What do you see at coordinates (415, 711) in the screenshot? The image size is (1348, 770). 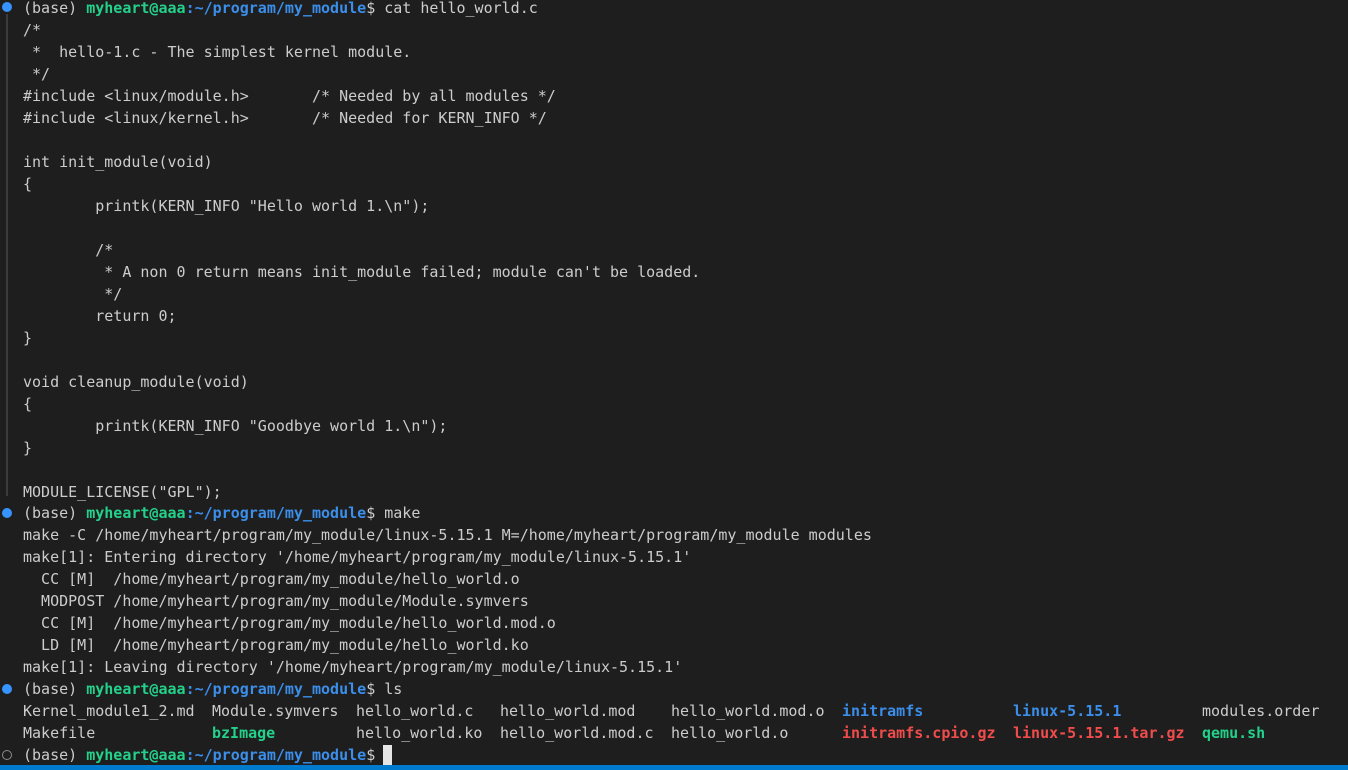 I see `ls-entry: hello_world.c` at bounding box center [415, 711].